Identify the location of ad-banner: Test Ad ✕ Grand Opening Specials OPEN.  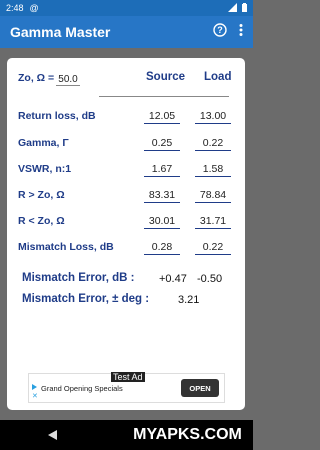
(126, 387).